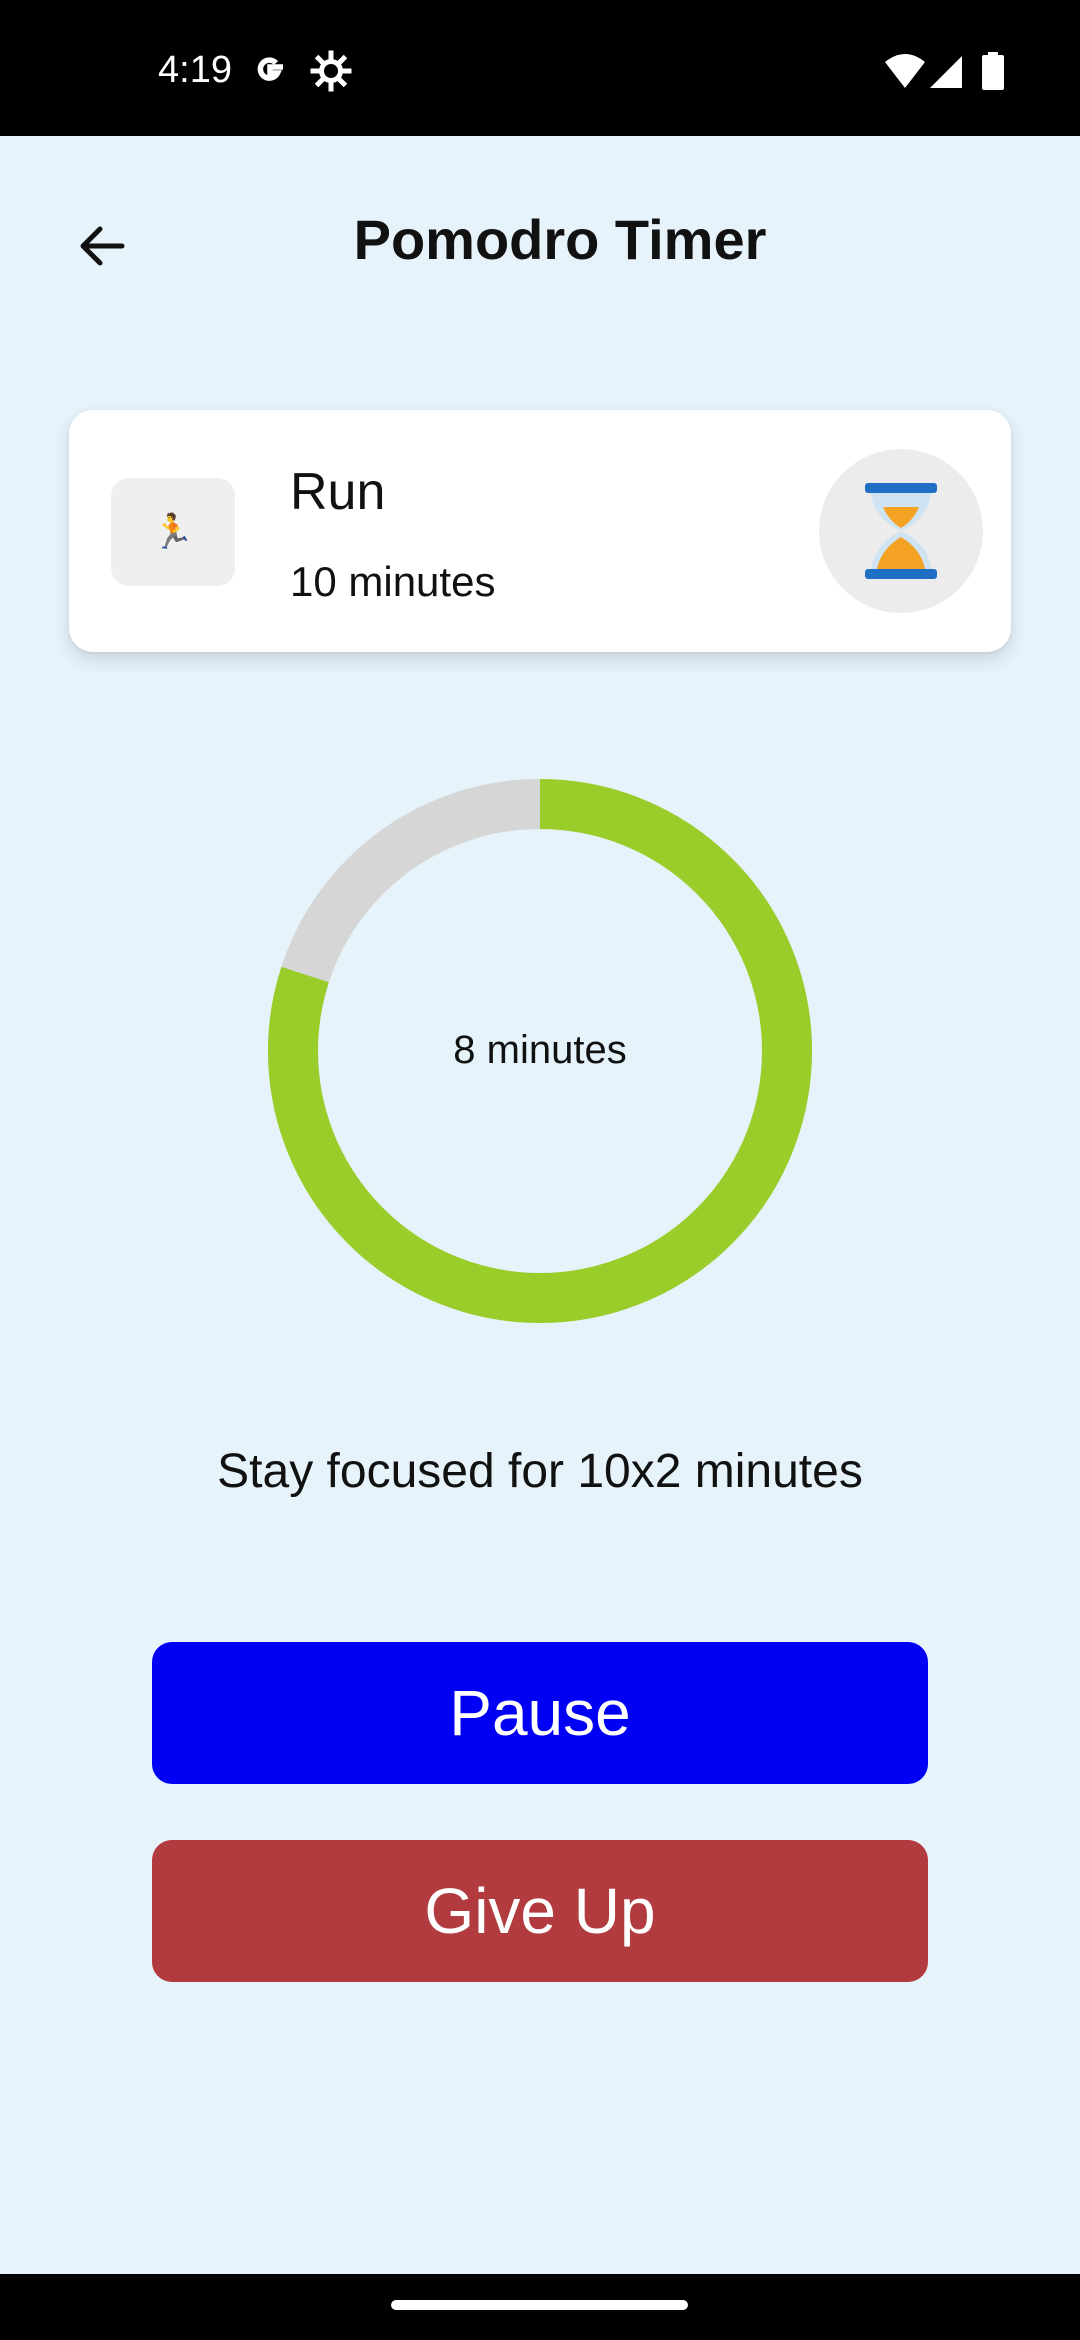 This screenshot has width=1080, height=2340. I want to click on status-time: 4:19, so click(195, 70).